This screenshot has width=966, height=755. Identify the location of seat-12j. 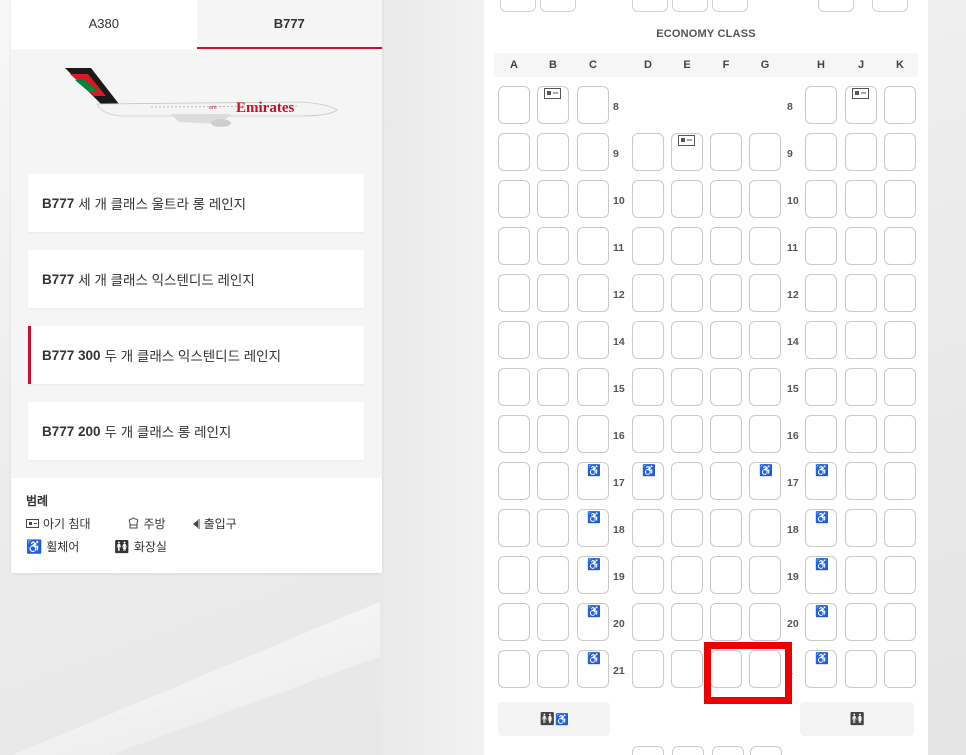
(861, 293).